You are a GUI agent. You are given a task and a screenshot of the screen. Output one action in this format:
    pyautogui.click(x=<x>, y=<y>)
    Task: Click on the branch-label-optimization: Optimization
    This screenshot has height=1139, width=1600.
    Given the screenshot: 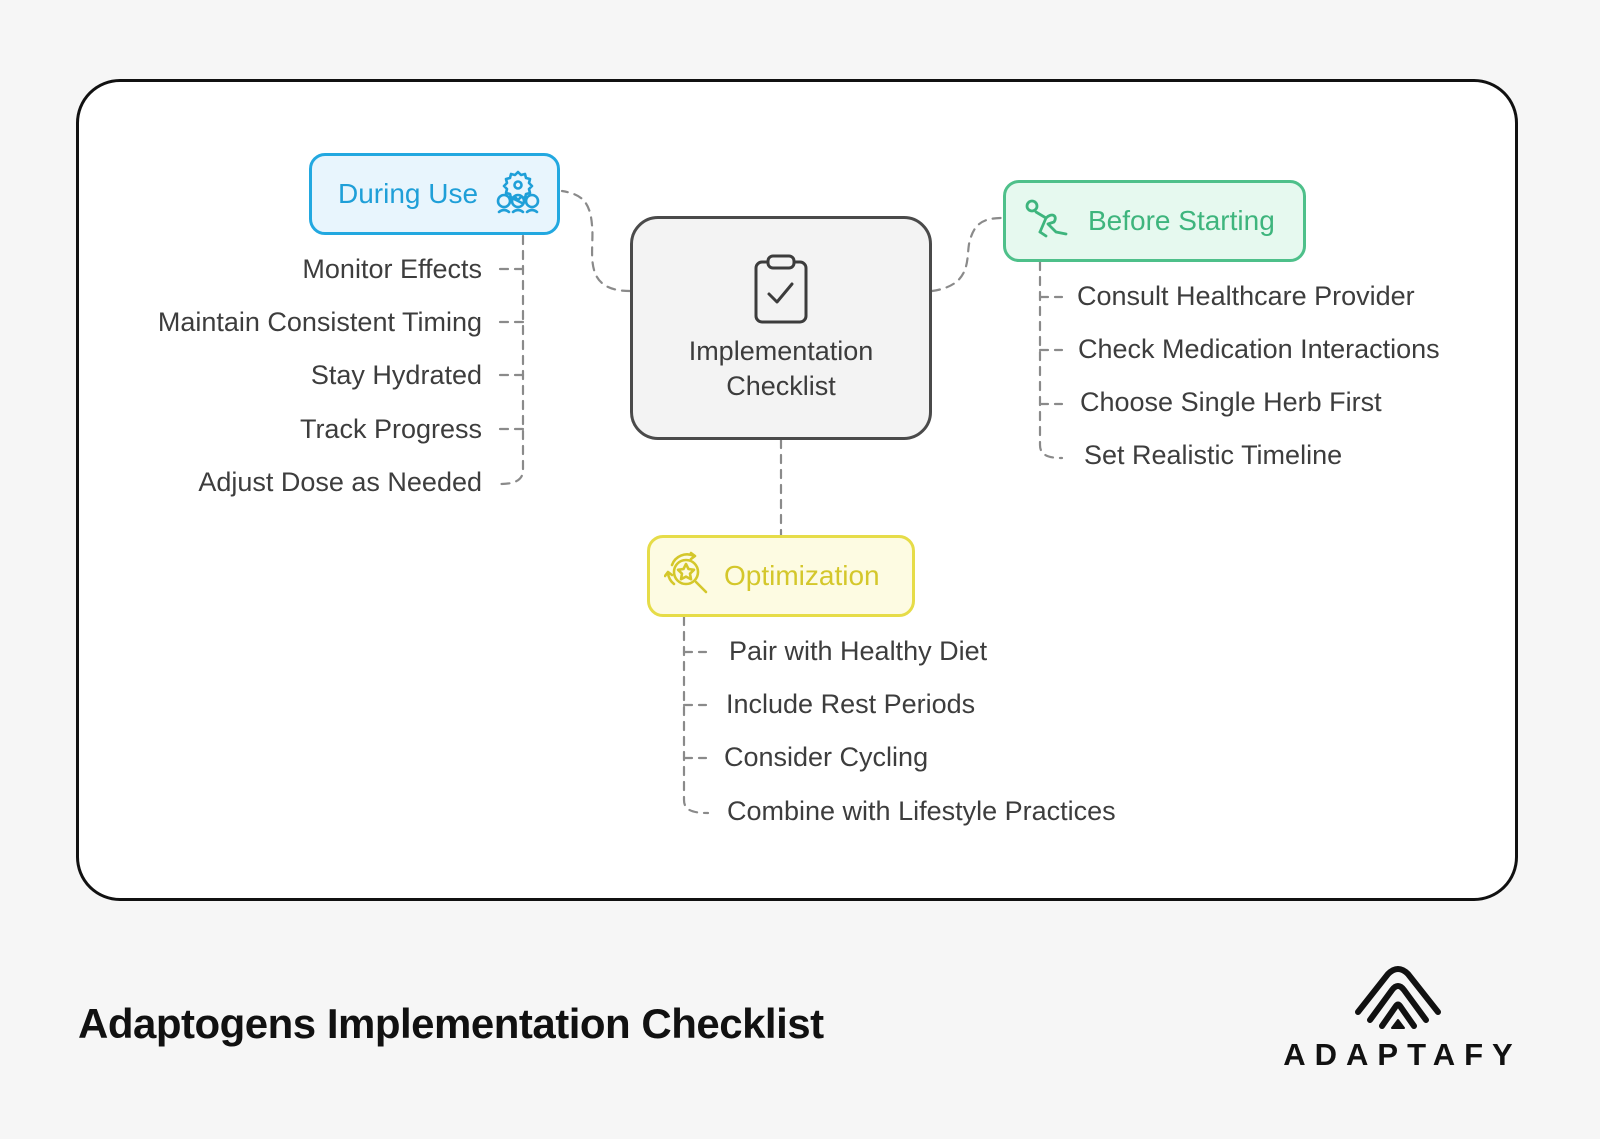 What is the action you would take?
    pyautogui.click(x=802, y=575)
    